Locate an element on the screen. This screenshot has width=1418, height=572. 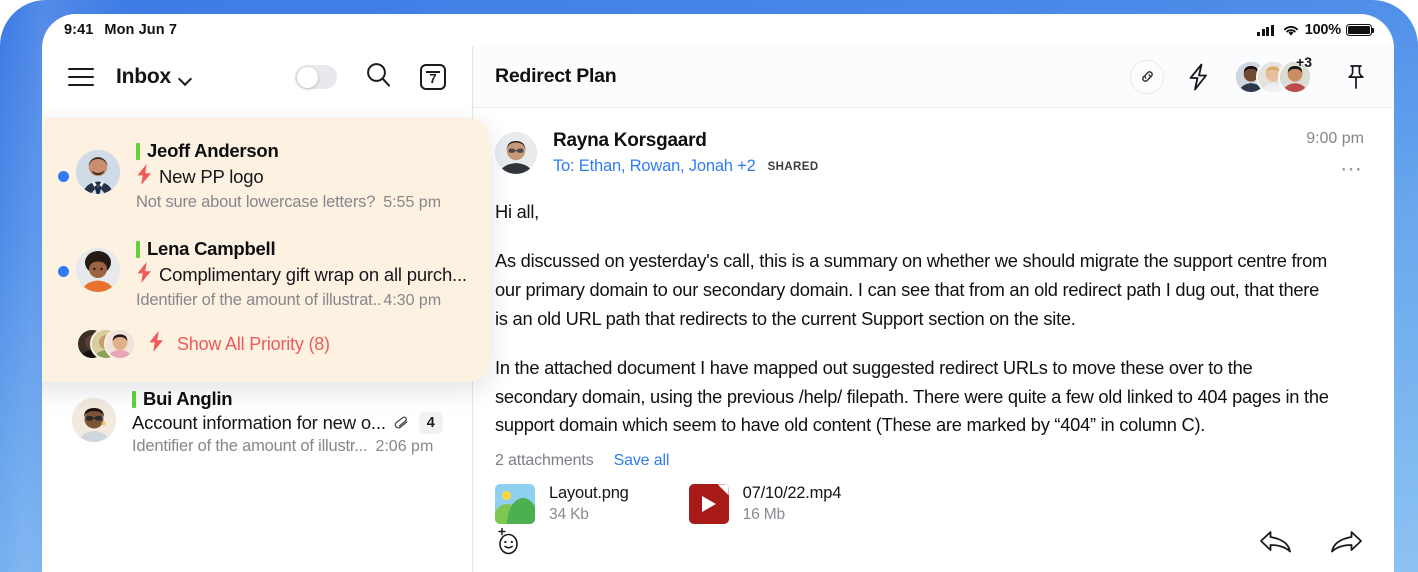
more-options-icon: ⋯ is located at coordinates (1335, 168).